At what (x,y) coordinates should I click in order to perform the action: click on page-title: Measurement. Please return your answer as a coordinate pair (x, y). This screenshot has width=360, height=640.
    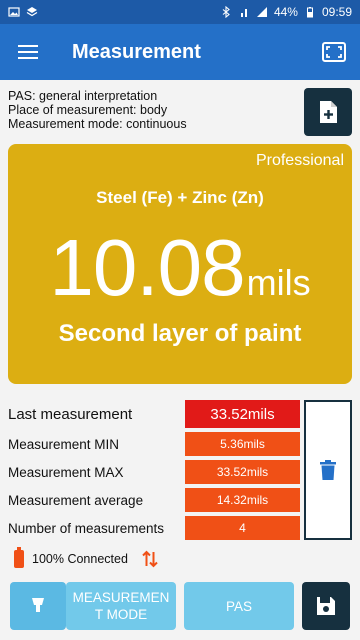
    Looking at the image, I should click on (136, 51).